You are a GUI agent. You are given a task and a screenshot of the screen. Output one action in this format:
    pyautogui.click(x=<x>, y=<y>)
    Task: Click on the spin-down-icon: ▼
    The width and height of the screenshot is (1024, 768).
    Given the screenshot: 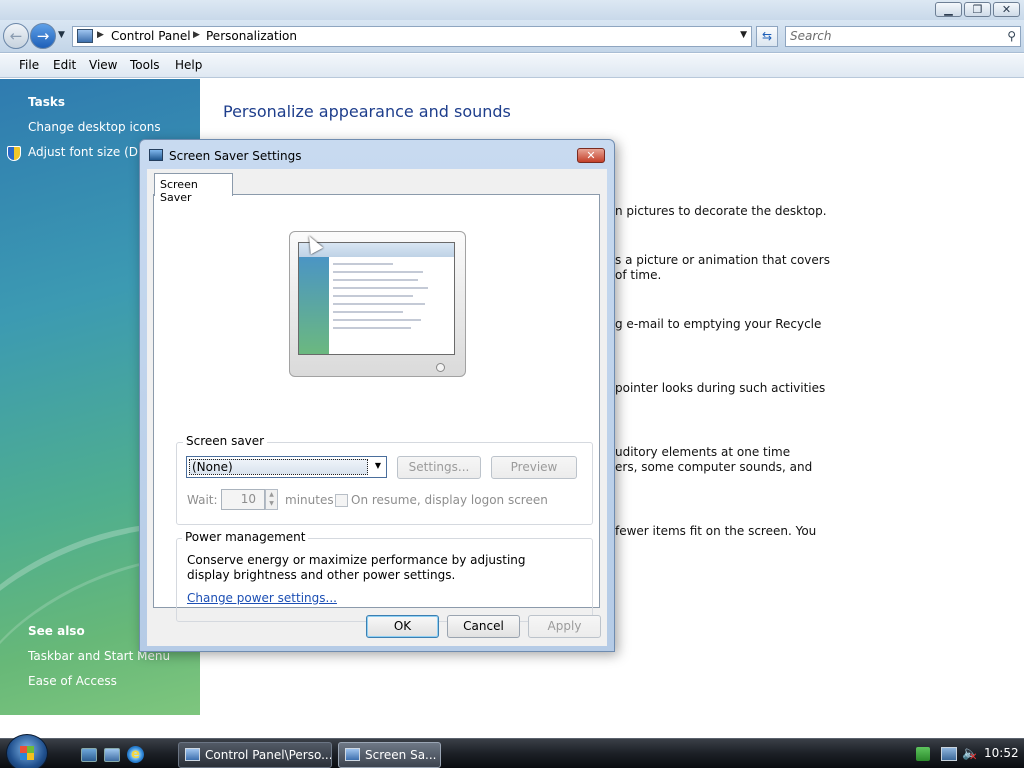 What is the action you would take?
    pyautogui.click(x=271, y=503)
    